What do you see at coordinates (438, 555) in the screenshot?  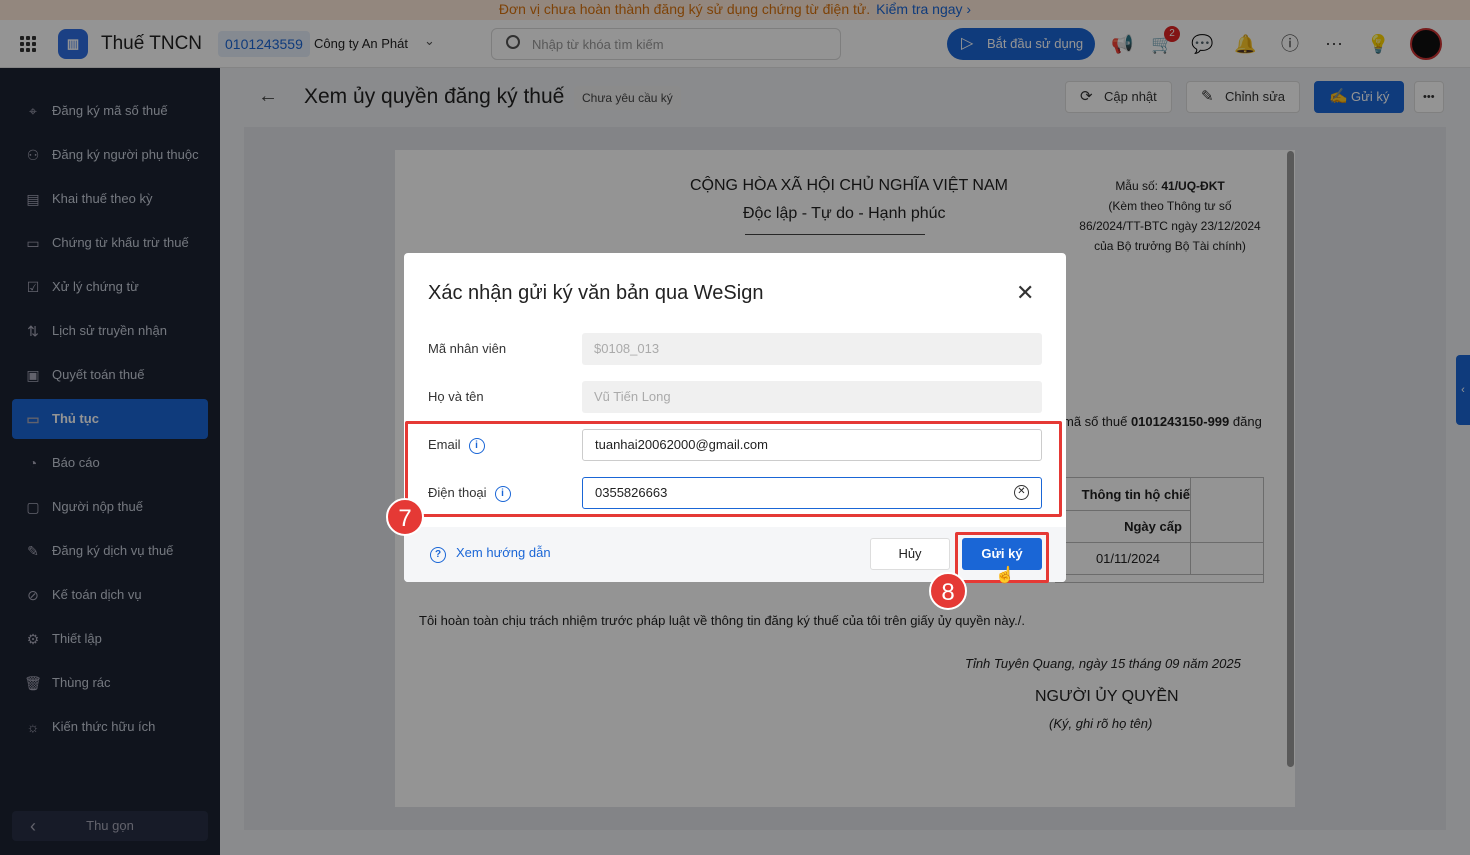 I see `help-icon: ?` at bounding box center [438, 555].